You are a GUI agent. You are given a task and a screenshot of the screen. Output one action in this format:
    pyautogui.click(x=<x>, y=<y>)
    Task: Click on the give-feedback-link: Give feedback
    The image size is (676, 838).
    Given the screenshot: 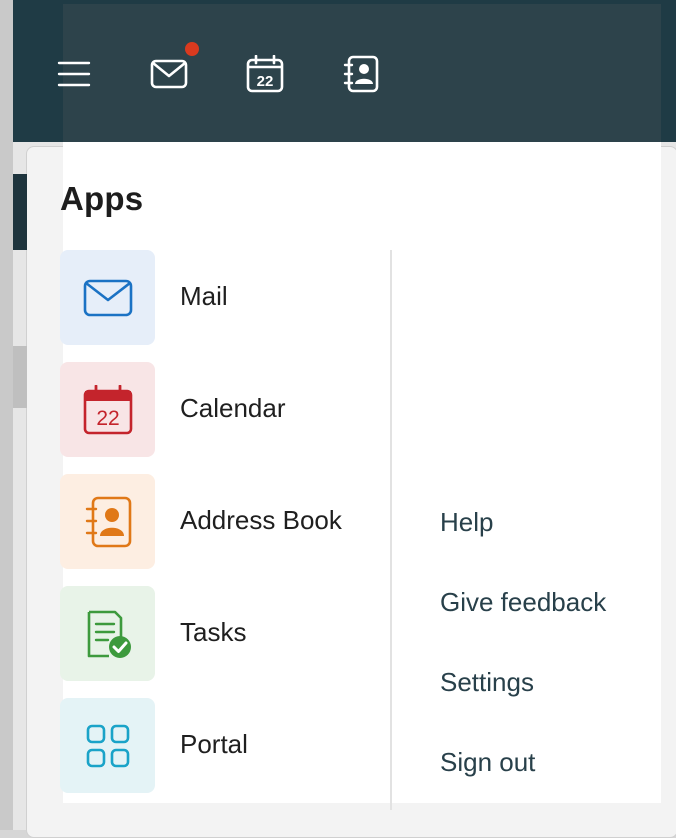 What is the action you would take?
    pyautogui.click(x=523, y=602)
    